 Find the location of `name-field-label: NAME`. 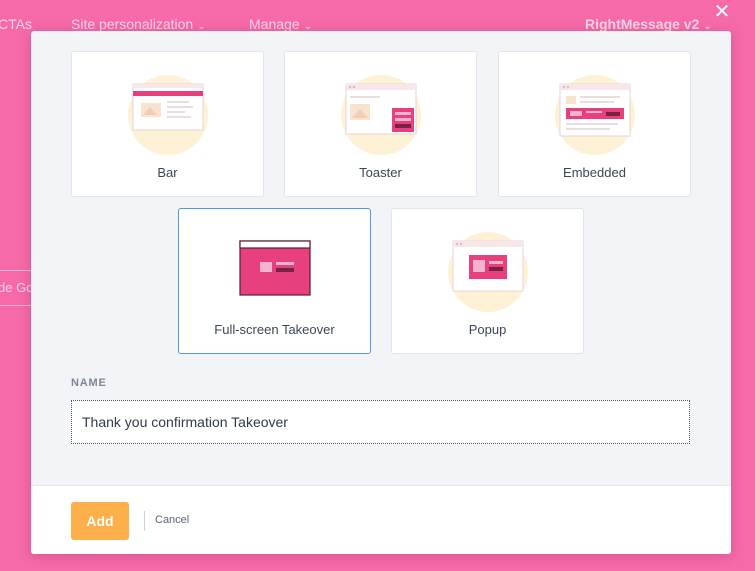

name-field-label: NAME is located at coordinates (89, 383).